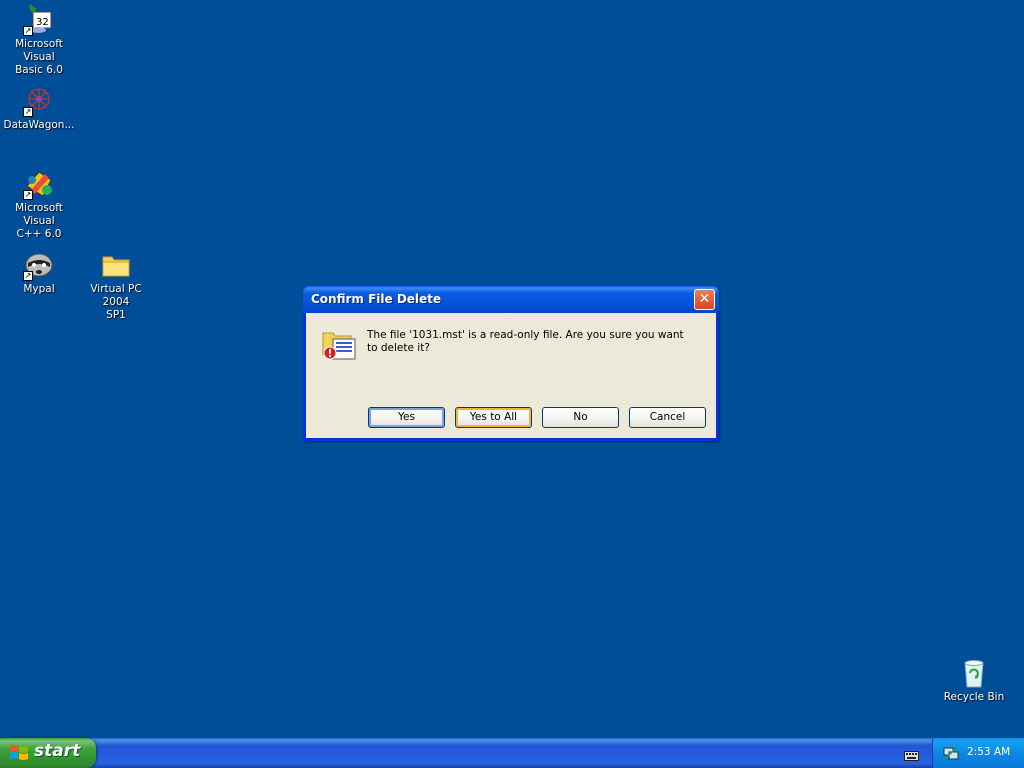  I want to click on datawagon-icon: ↗, so click(39, 101).